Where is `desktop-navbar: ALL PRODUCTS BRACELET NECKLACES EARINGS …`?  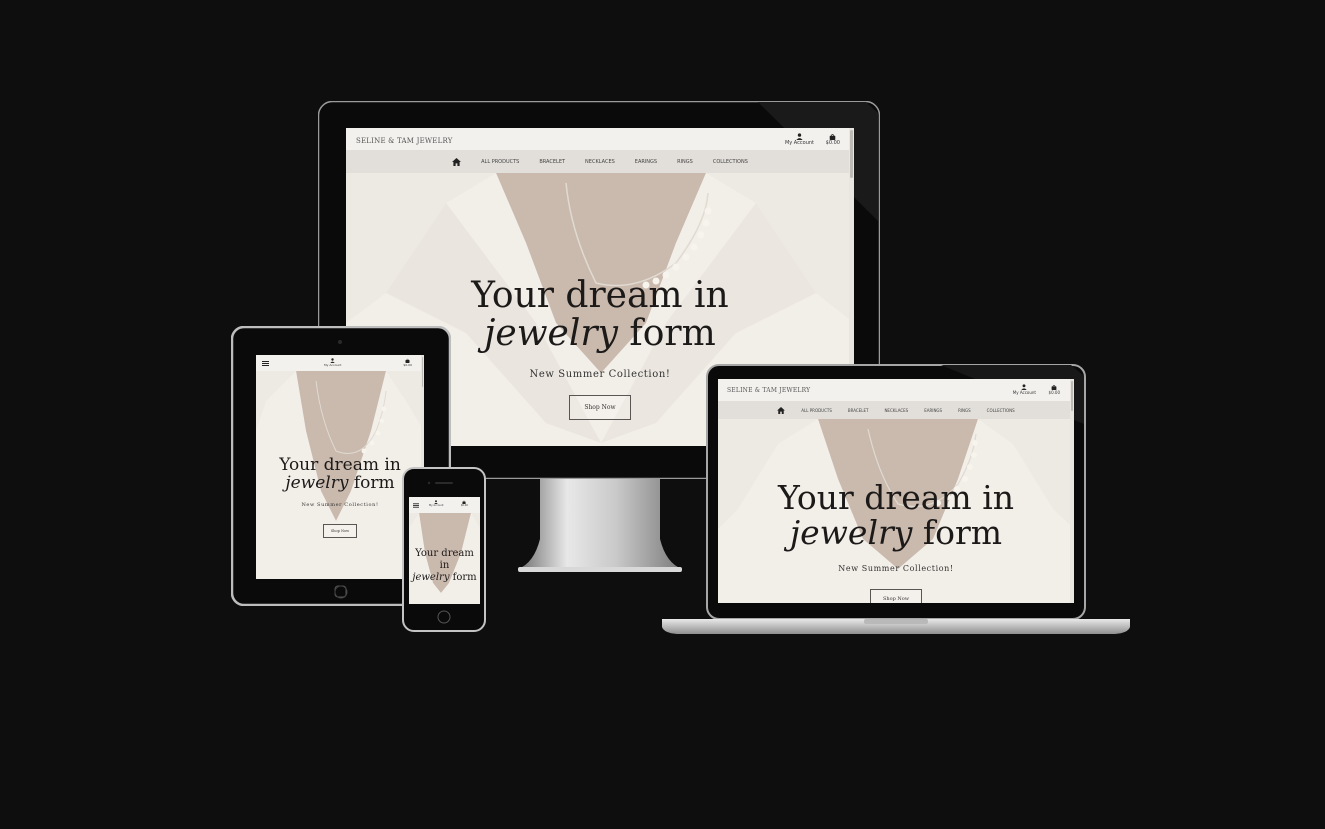 desktop-navbar: ALL PRODUCTS BRACELET NECKLACES EARINGS … is located at coordinates (600, 161).